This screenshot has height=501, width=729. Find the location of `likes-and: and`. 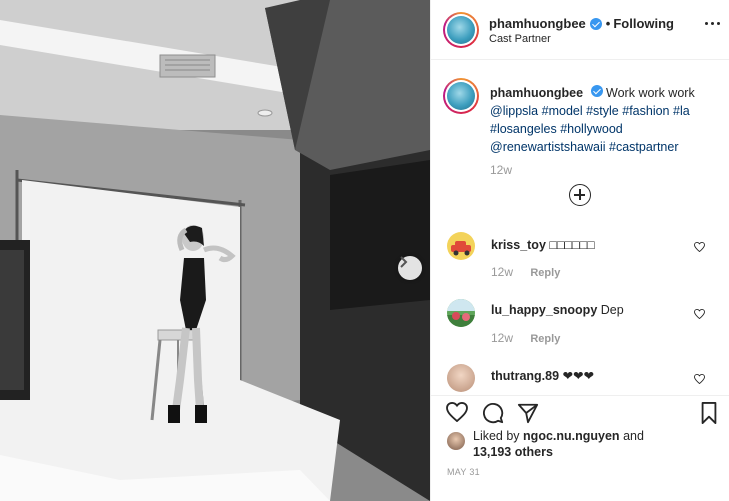

likes-and: and is located at coordinates (633, 436).